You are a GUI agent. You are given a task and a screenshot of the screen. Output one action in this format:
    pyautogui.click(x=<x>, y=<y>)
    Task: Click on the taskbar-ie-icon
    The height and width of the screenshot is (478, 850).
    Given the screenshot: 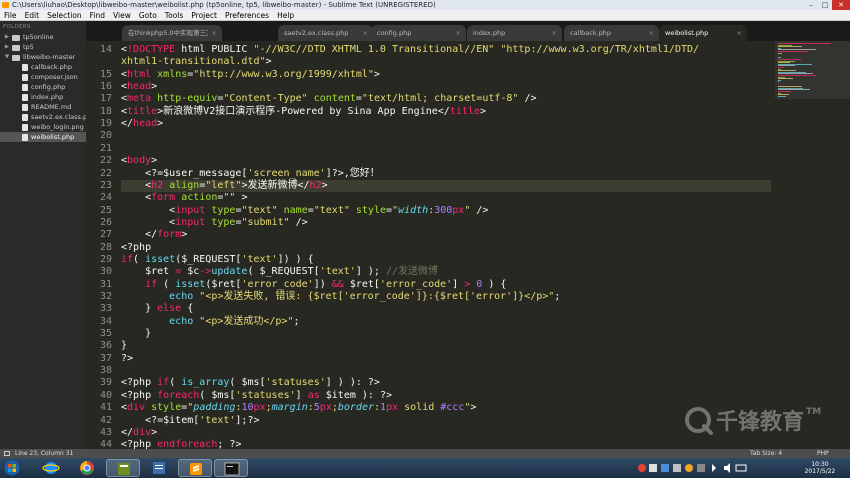 What is the action you would take?
    pyautogui.click(x=51, y=468)
    